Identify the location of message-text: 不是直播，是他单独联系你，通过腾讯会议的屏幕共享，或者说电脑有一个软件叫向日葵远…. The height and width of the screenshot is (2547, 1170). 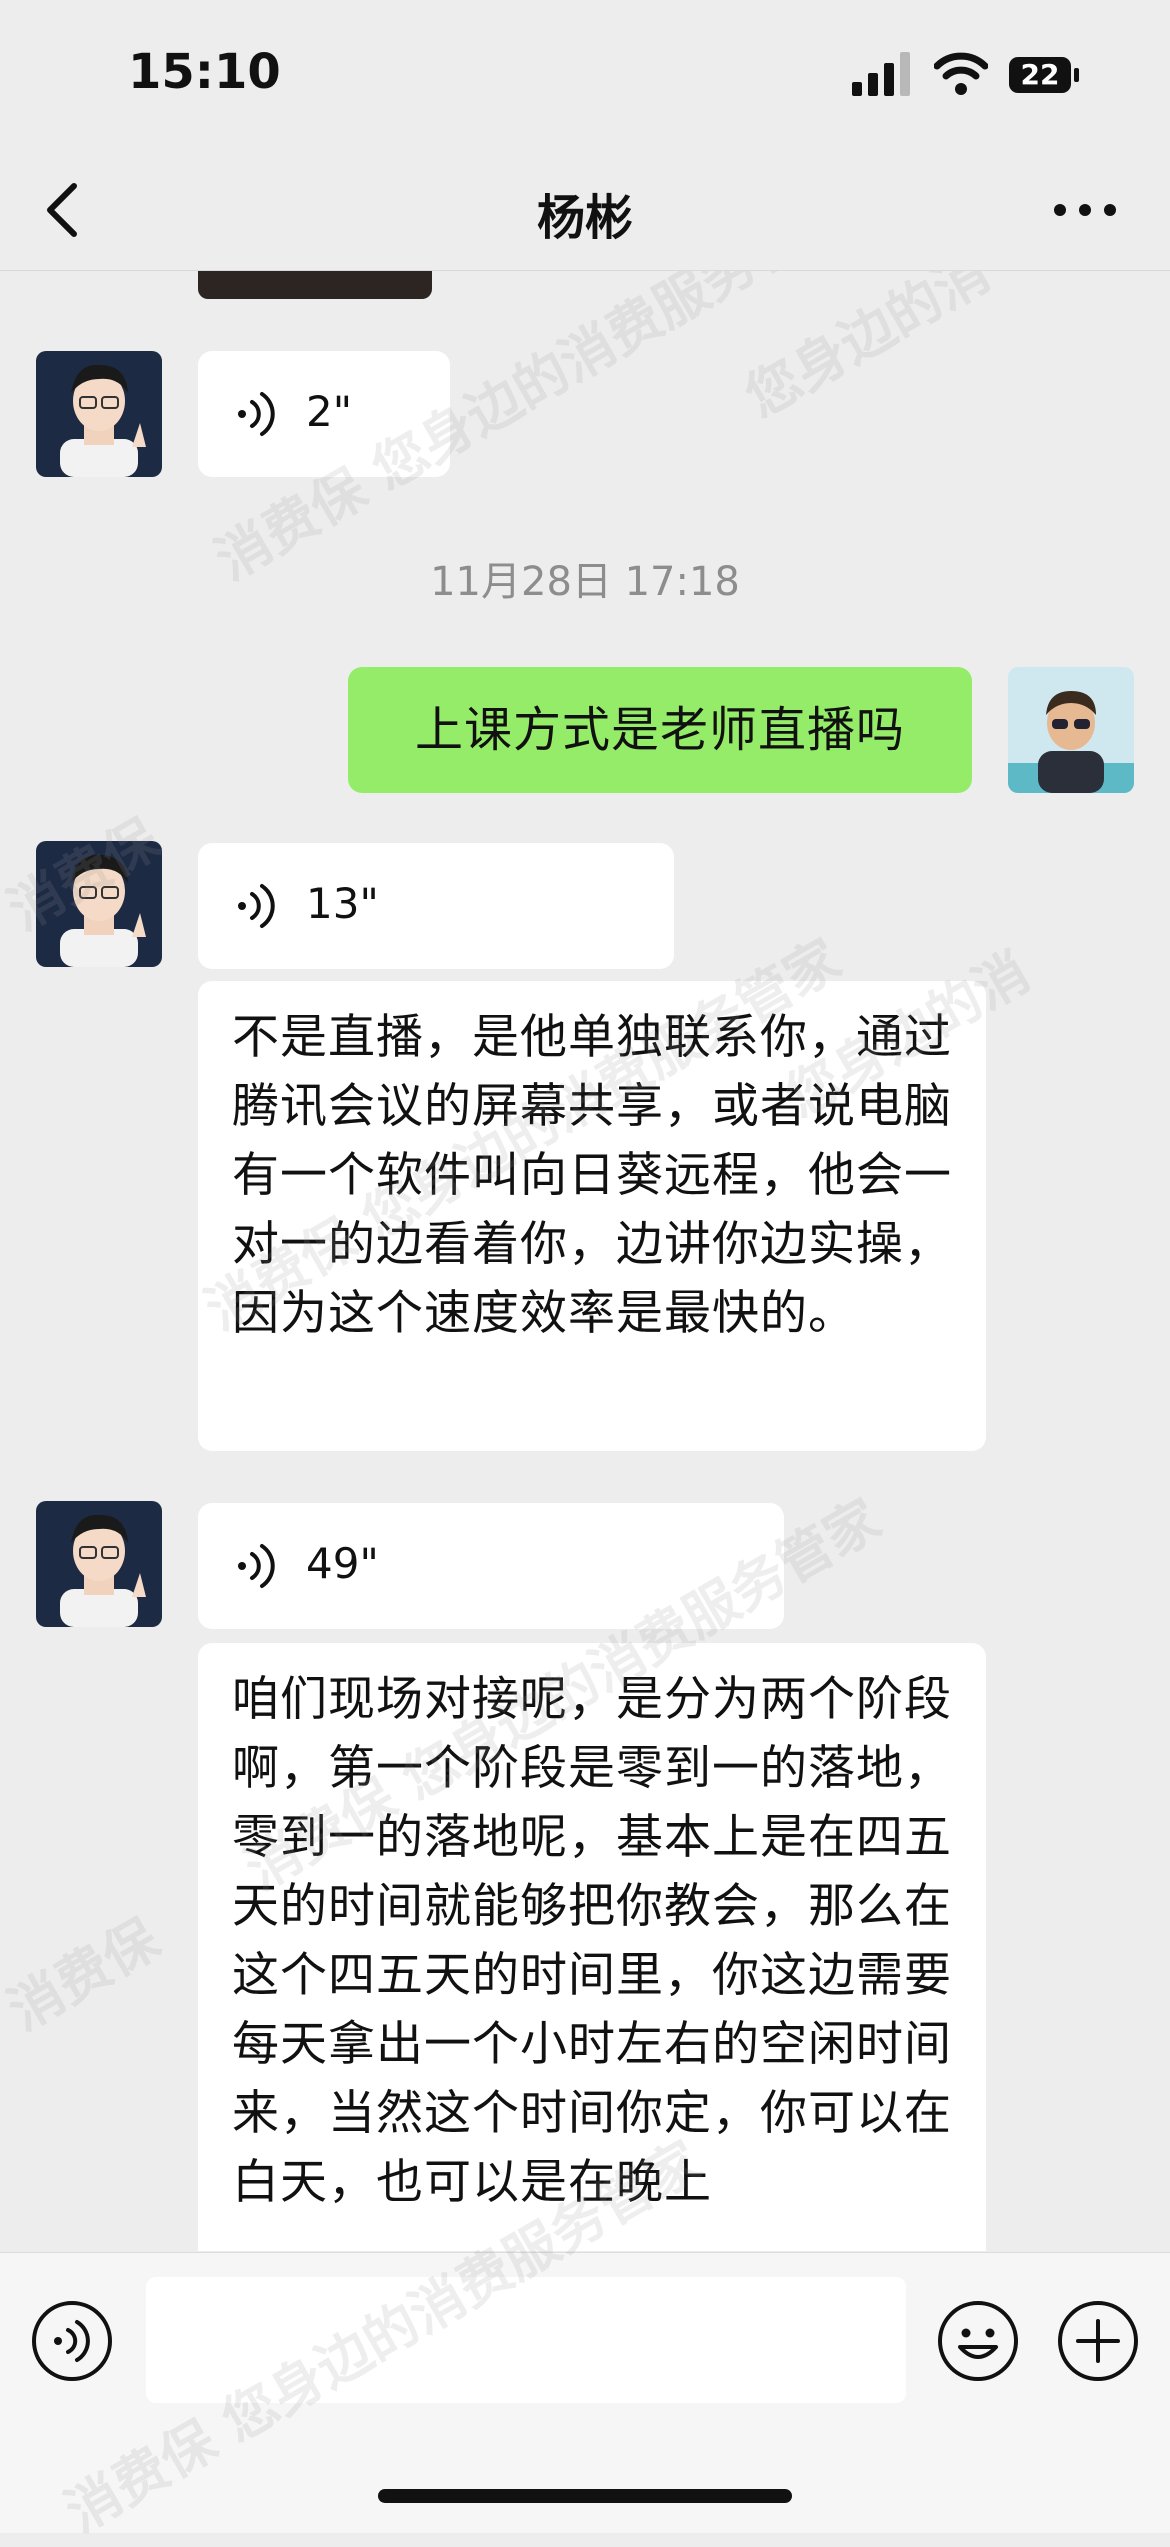
(592, 1175).